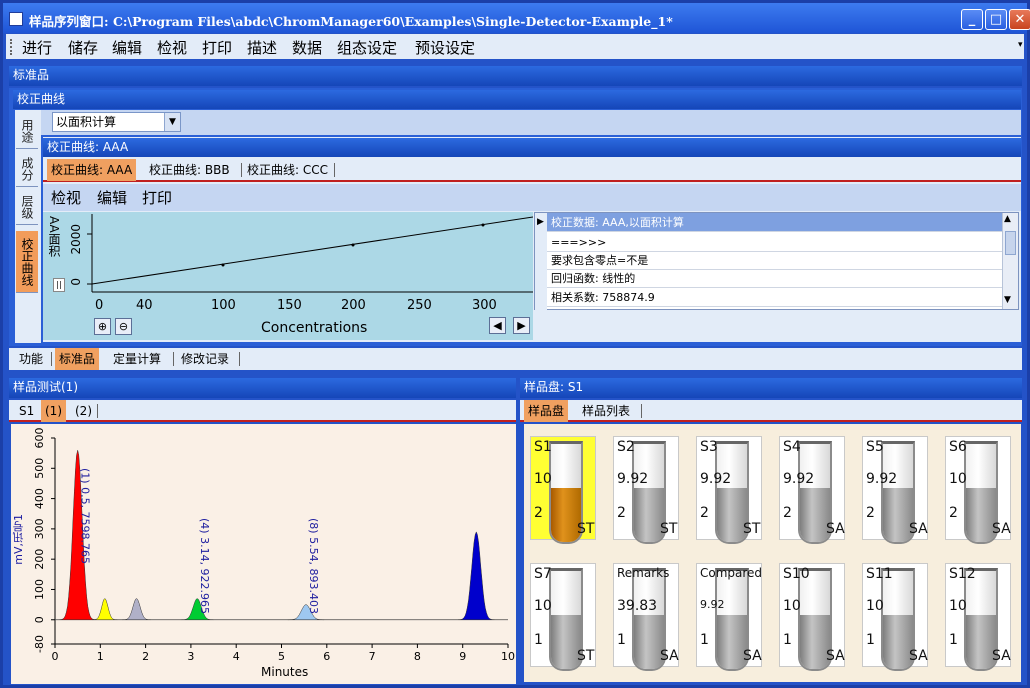 The height and width of the screenshot is (688, 1030). Describe the element at coordinates (895, 617) in the screenshot. I see `sample-tube: S11 10 1 SA` at that location.